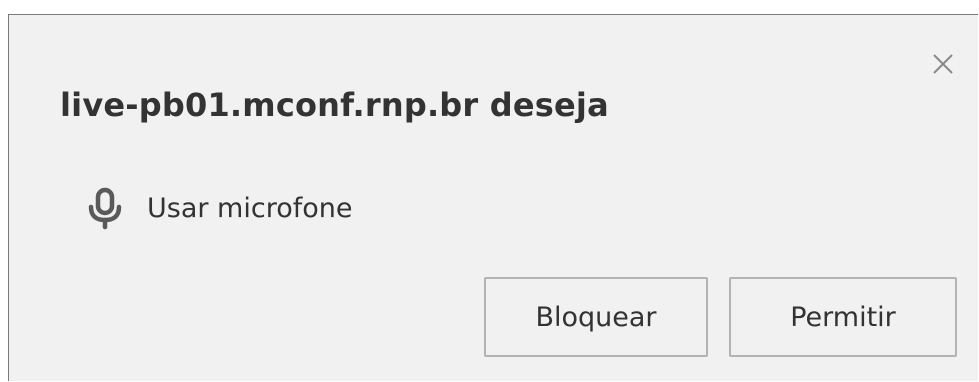  Describe the element at coordinates (110, 208) in the screenshot. I see `microphone-icon` at that location.